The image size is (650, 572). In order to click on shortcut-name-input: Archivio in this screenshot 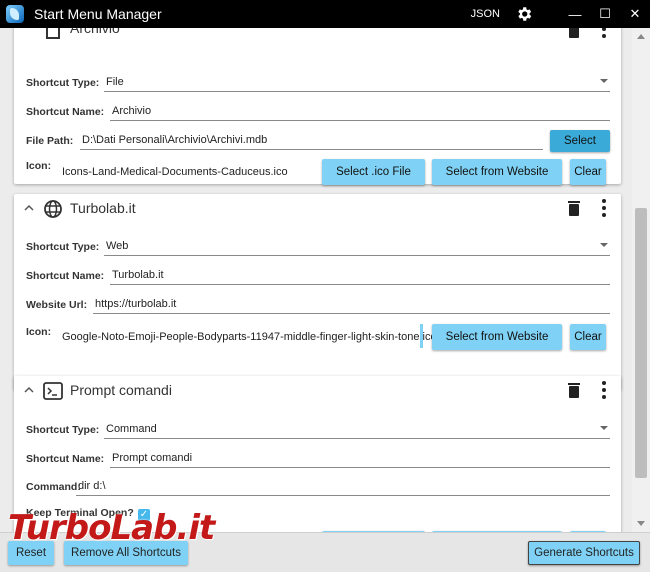, I will do `click(360, 110)`.